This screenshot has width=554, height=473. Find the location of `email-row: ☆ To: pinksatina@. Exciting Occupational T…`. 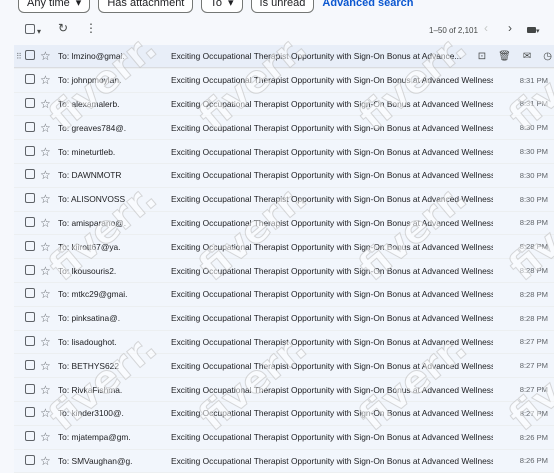

email-row: ☆ To: pinksatina@. Exciting Occupational T… is located at coordinates (284, 318).